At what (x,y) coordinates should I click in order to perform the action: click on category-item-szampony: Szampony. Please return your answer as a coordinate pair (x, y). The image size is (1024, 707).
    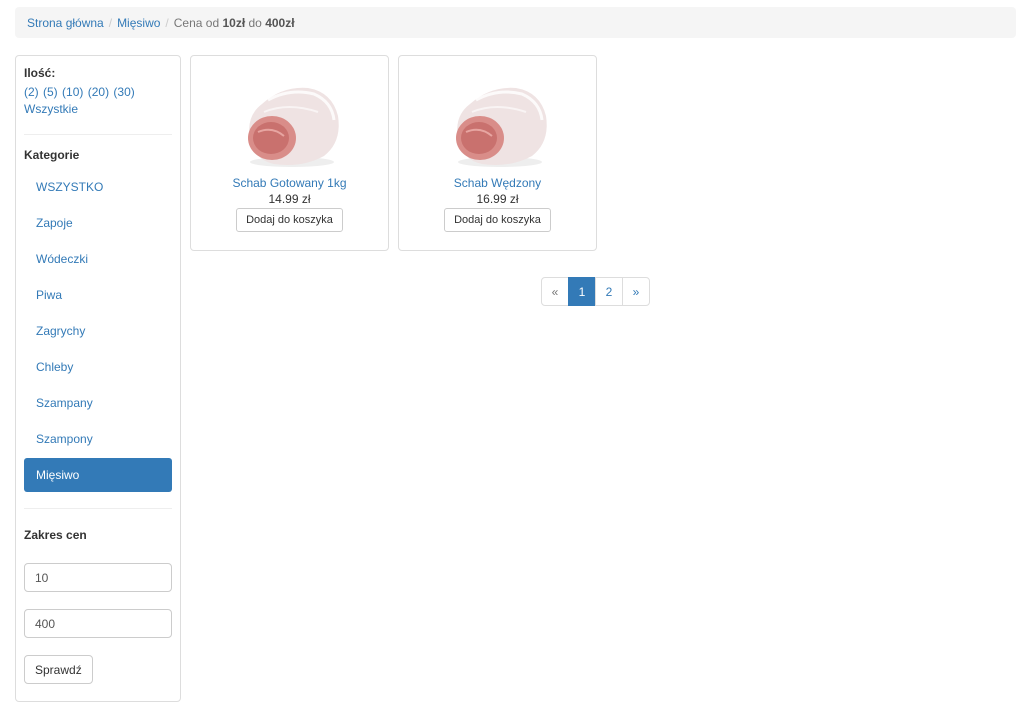
    Looking at the image, I should click on (98, 439).